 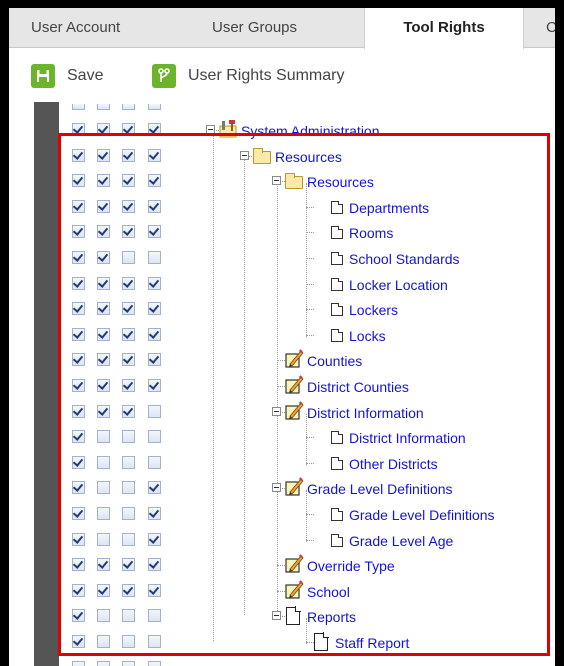 What do you see at coordinates (310, 131) in the screenshot?
I see `tree-node-label: System Administration` at bounding box center [310, 131].